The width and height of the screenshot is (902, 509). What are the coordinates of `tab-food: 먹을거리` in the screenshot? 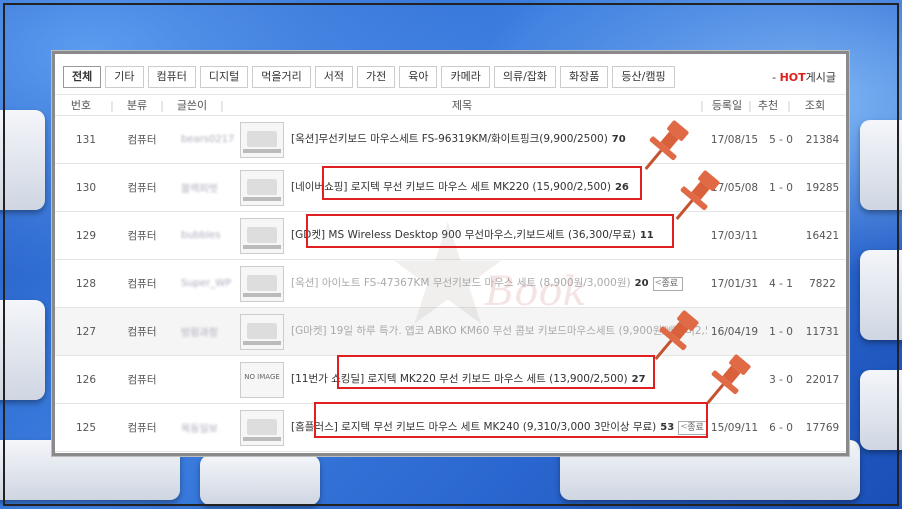 It's located at (281, 77).